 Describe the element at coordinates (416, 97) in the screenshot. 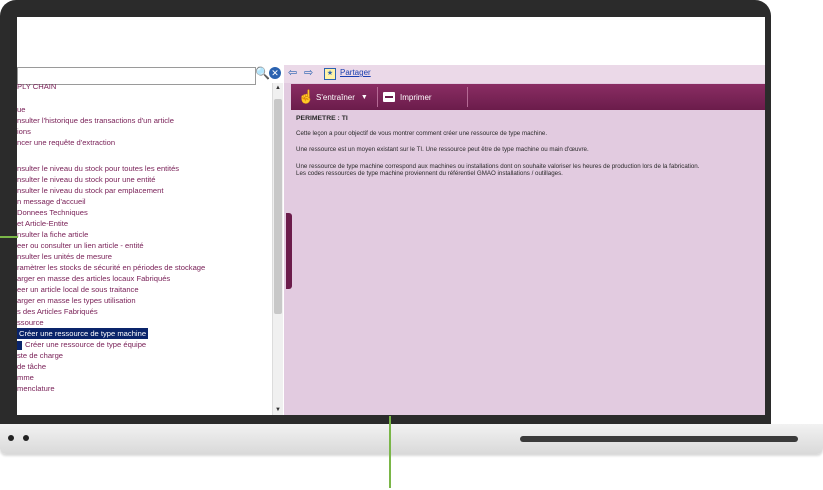

I see `print-button-label: Imprimer` at that location.